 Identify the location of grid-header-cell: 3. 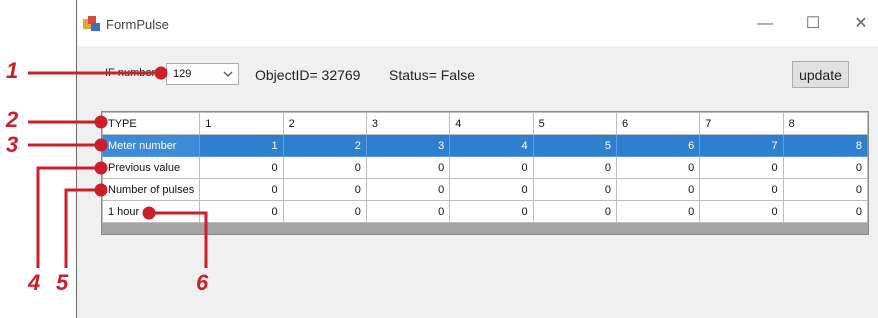
(408, 123).